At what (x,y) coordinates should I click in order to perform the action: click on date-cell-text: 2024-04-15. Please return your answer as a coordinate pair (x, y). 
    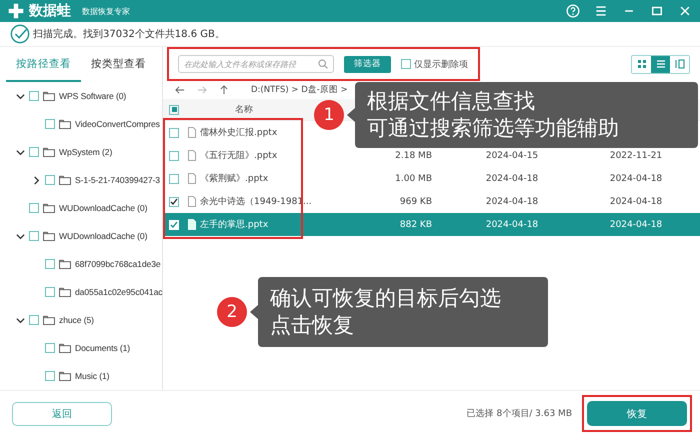
    Looking at the image, I should click on (512, 155).